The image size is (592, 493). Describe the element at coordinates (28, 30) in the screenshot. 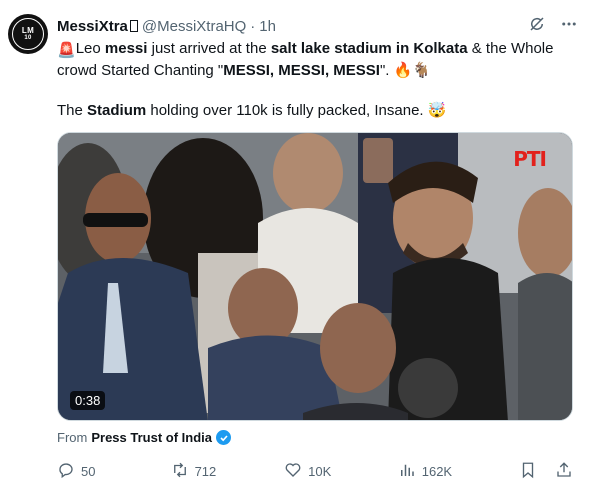

I see `avatar-logo-text: LM` at that location.